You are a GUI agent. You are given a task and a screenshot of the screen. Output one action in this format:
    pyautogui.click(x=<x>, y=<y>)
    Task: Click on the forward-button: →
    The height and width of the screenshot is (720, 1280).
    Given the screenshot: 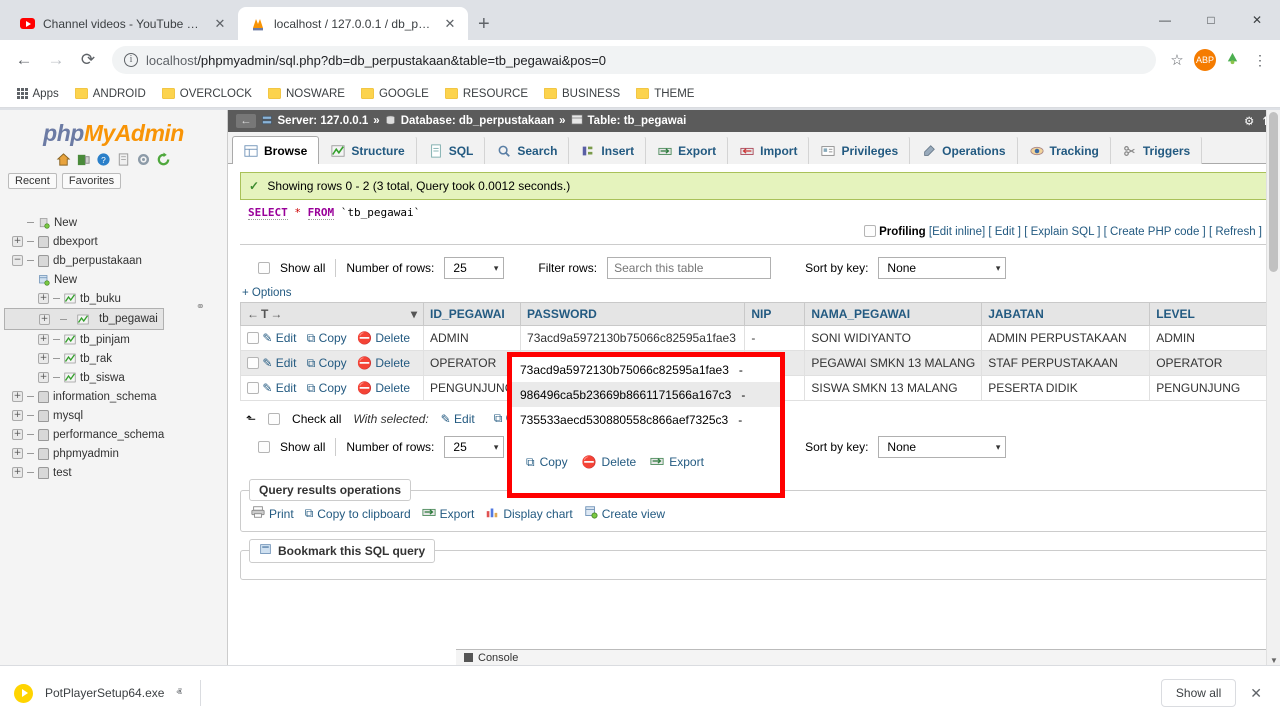 What is the action you would take?
    pyautogui.click(x=56, y=60)
    